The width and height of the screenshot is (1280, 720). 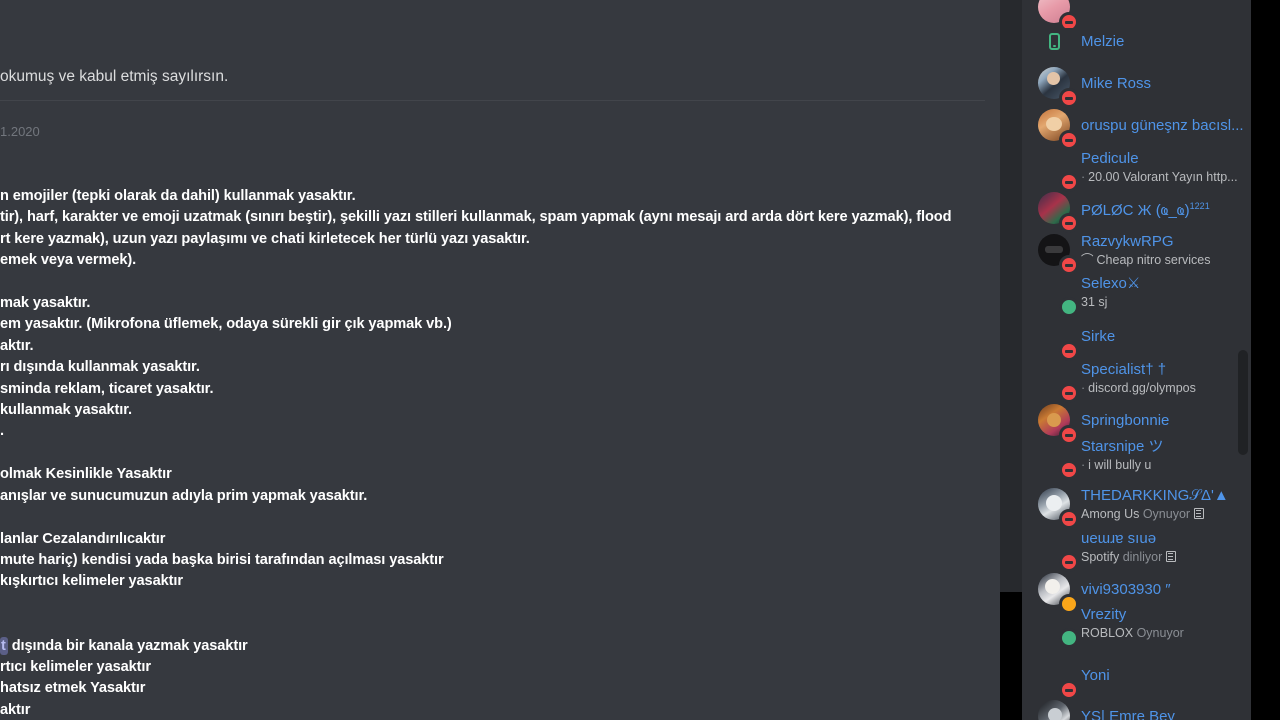 What do you see at coordinates (1243, 402) in the screenshot?
I see `member-list-scrollbar` at bounding box center [1243, 402].